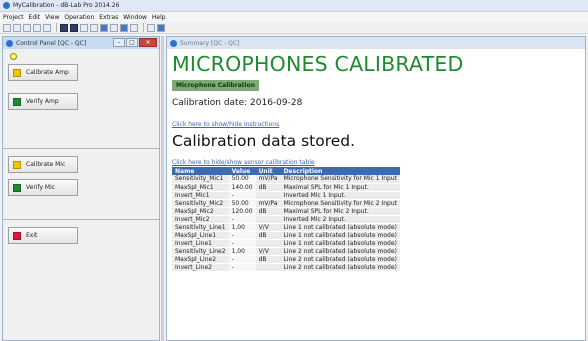  Describe the element at coordinates (200, 235) in the screenshot. I see `cell-name: MaxSpl_Line1` at that location.